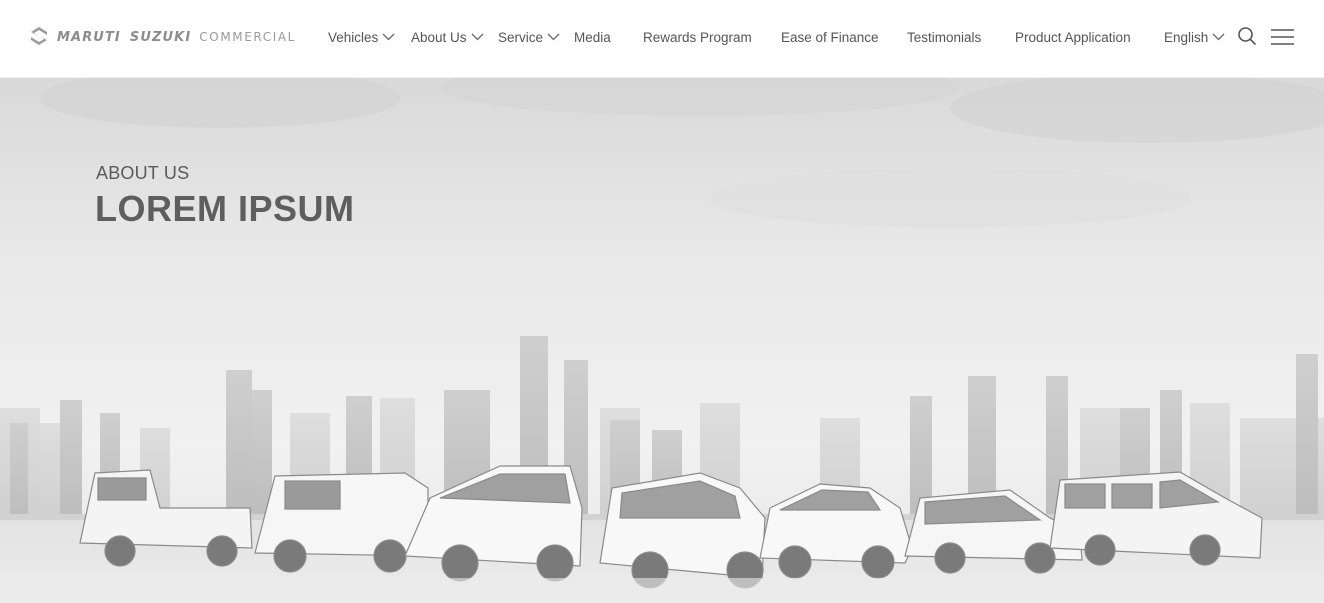 This screenshot has height=603, width=1324. I want to click on nav-label: Service, so click(521, 37).